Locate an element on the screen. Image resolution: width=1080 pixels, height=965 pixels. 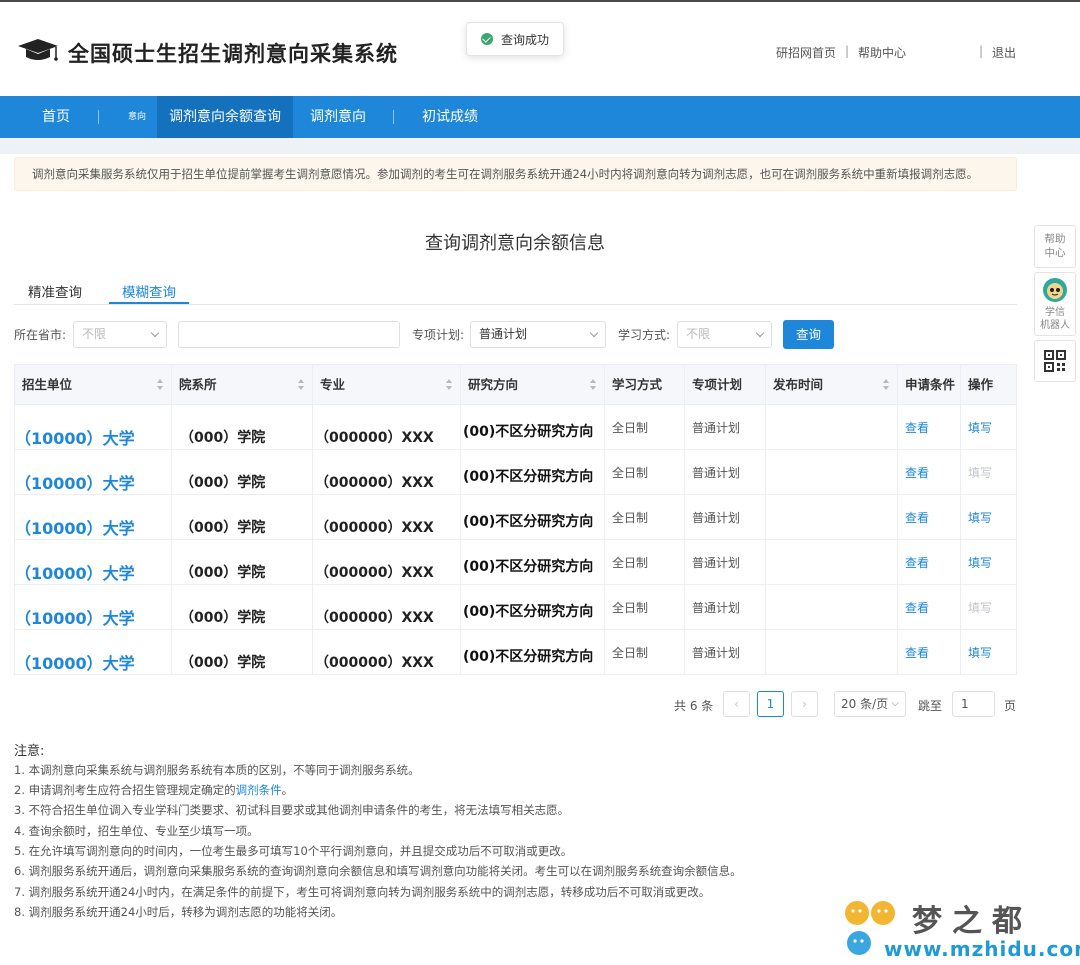
side-help-center: 帮助 中心 is located at coordinates (1055, 246).